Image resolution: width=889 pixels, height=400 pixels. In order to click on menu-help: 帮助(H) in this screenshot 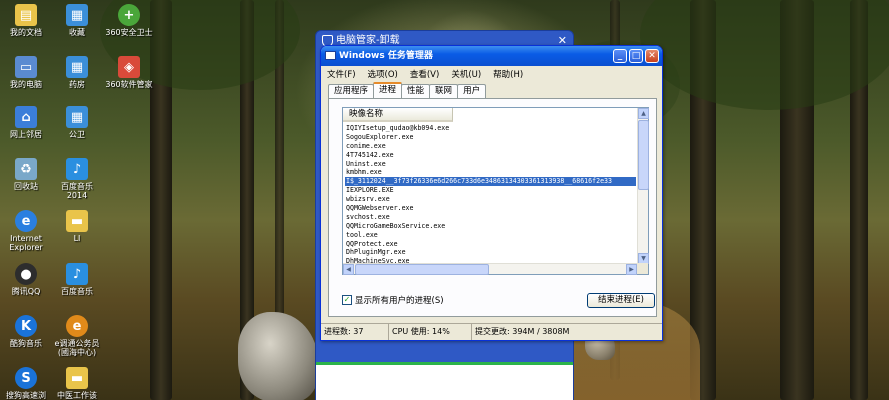, I will do `click(508, 74)`.